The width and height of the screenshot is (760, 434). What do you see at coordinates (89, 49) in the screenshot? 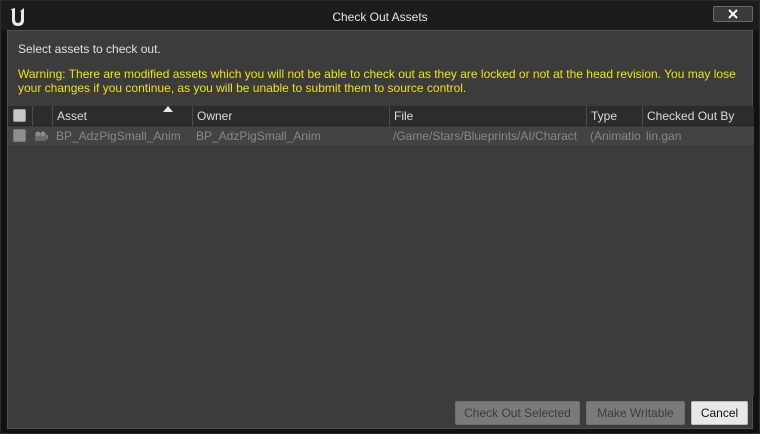
I see `instructions-text: Select assets to check out.` at bounding box center [89, 49].